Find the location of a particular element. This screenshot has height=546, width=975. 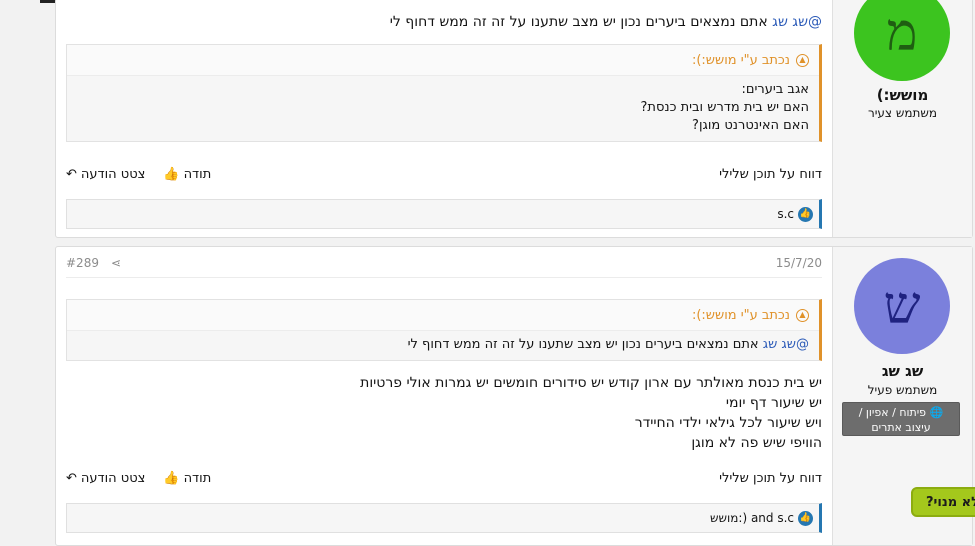

quote-line: האם האינטרנט מוגן? is located at coordinates (750, 125).